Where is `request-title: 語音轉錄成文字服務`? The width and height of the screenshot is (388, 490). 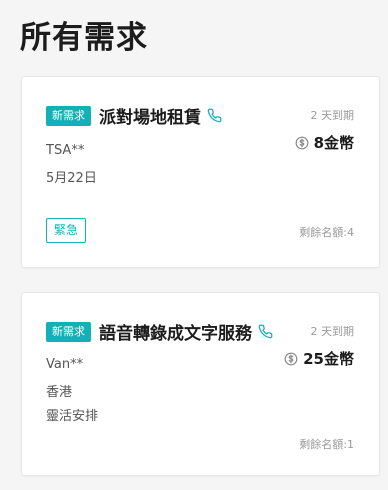
request-title: 語音轉錄成文字服務 is located at coordinates (175, 331).